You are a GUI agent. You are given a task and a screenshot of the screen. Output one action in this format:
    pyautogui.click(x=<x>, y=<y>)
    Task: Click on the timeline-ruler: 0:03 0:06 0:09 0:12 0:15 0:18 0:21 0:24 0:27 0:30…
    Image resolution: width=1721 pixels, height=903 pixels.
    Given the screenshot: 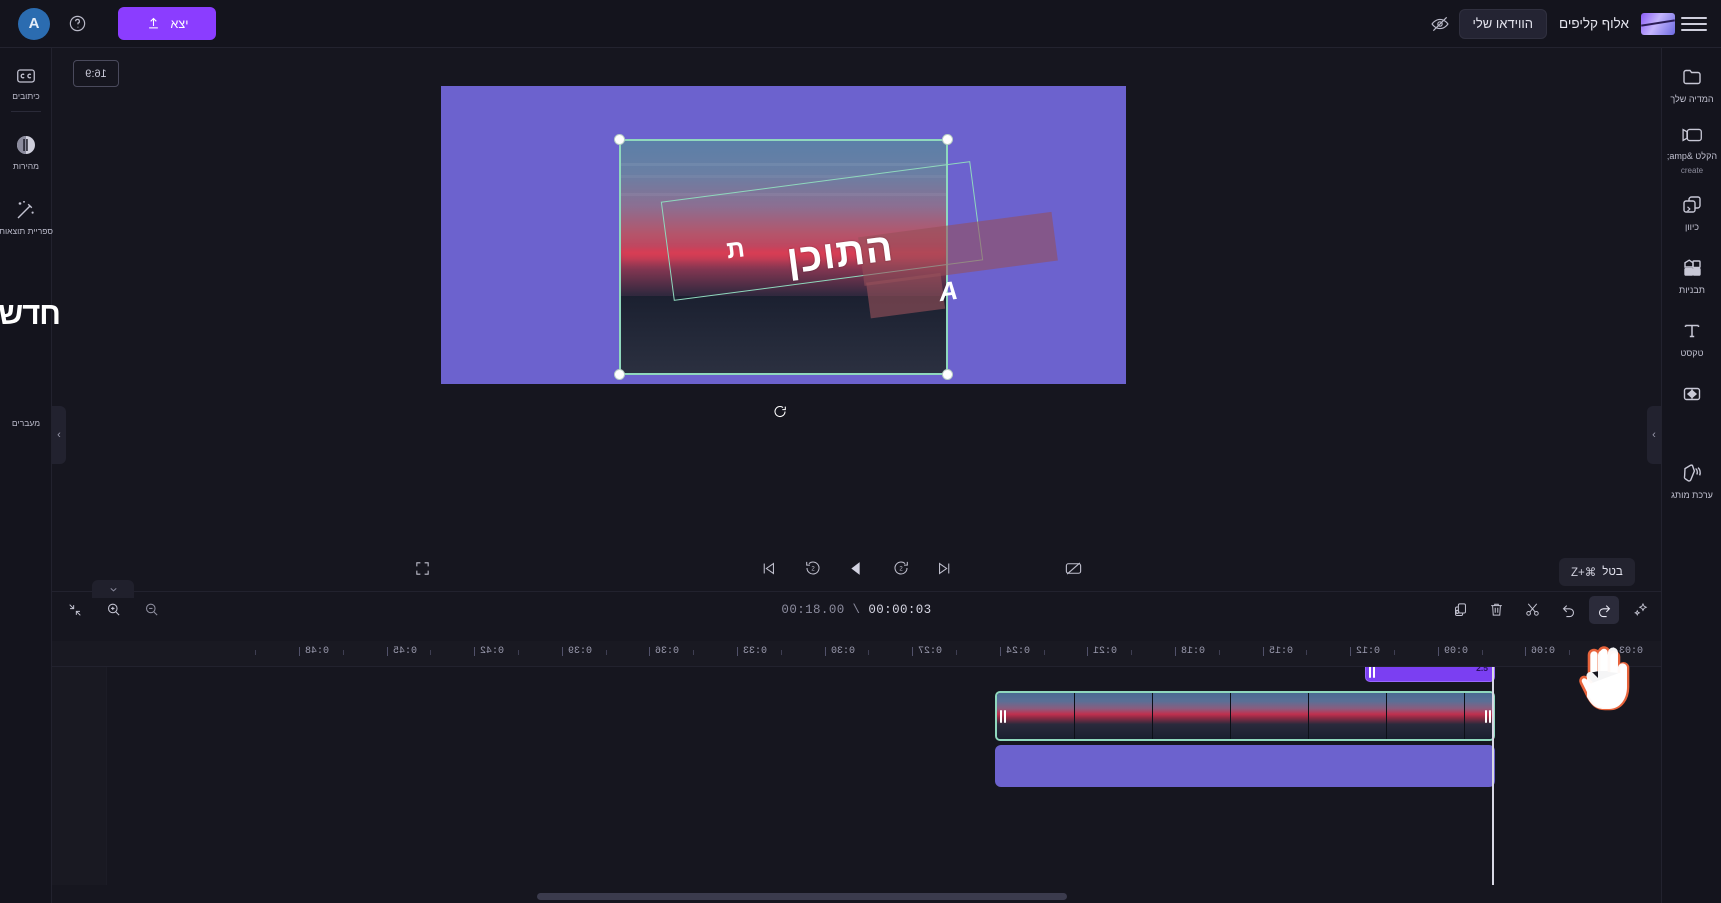 What is the action you would take?
    pyautogui.click(x=856, y=654)
    